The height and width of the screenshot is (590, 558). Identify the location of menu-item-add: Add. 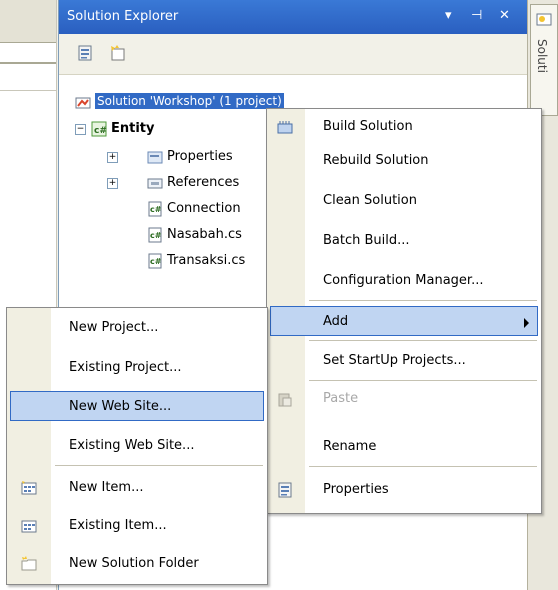
(404, 321).